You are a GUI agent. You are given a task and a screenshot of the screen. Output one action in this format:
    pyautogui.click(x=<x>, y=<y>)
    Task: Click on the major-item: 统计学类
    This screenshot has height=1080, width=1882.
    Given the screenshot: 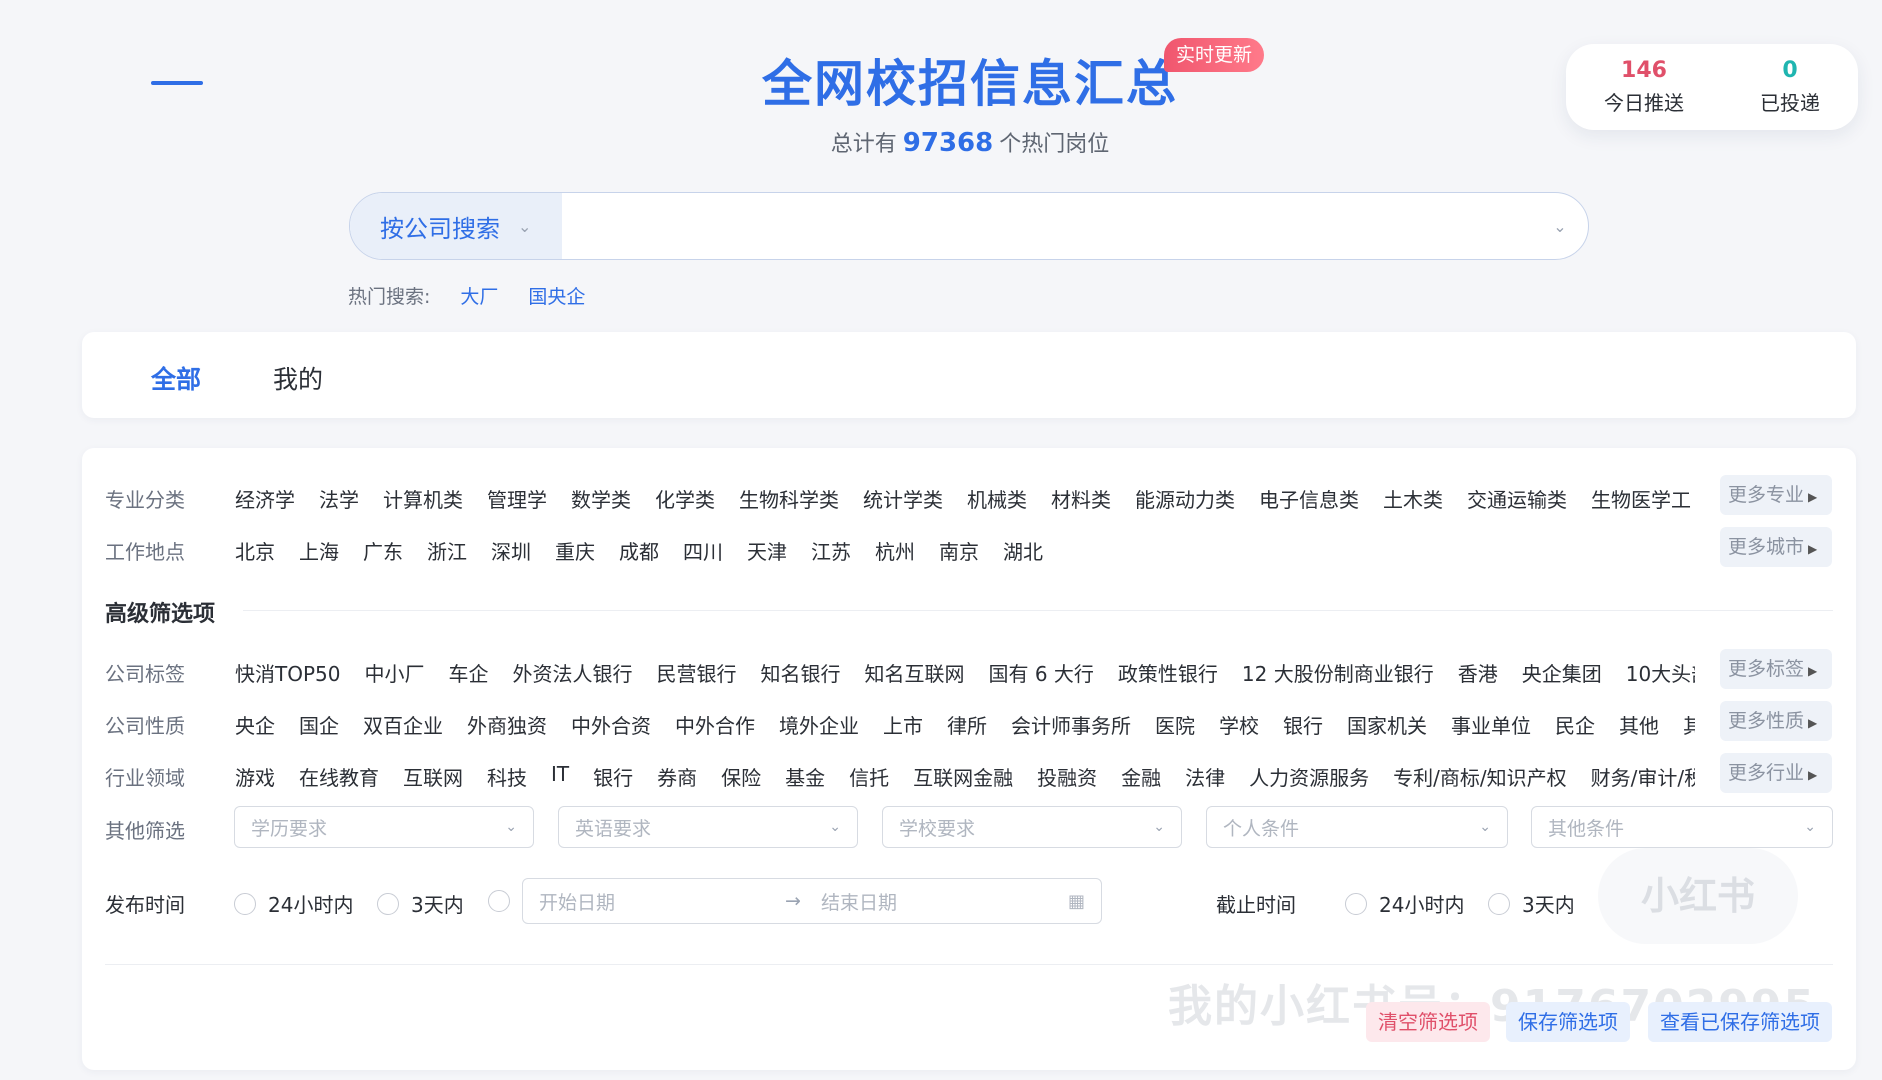 What is the action you would take?
    pyautogui.click(x=903, y=498)
    